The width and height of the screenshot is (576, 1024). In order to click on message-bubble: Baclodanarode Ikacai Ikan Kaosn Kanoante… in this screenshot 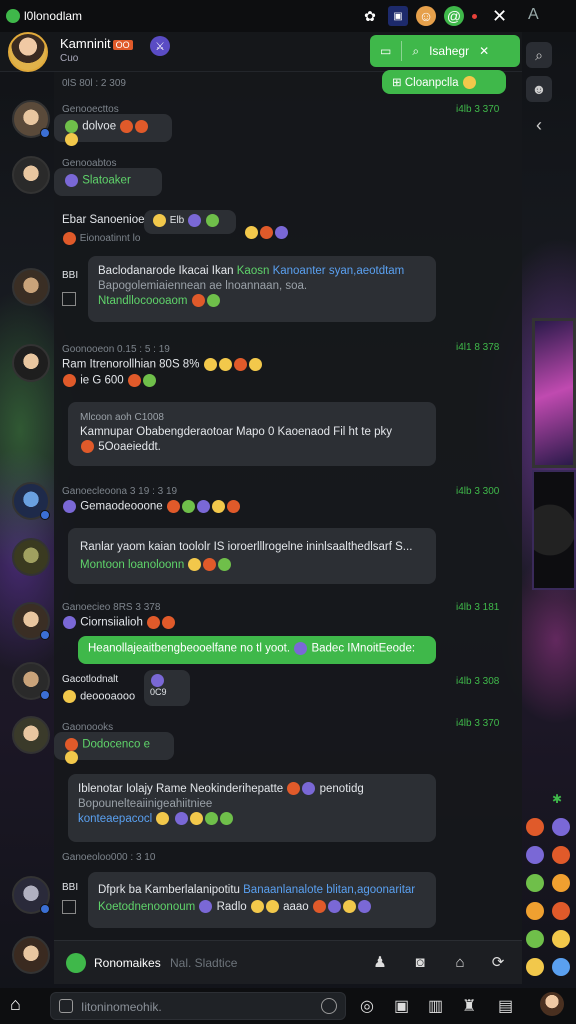, I will do `click(262, 289)`.